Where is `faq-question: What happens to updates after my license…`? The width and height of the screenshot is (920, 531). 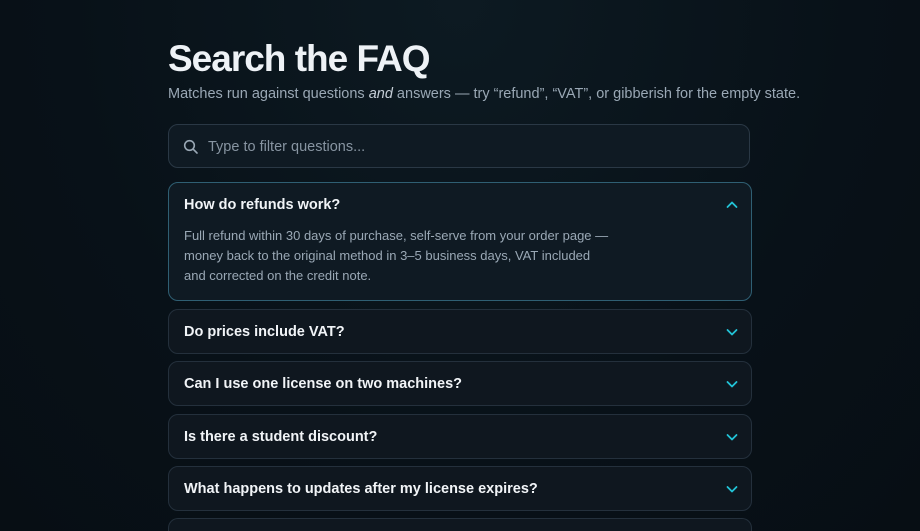 faq-question: What happens to updates after my license… is located at coordinates (361, 489).